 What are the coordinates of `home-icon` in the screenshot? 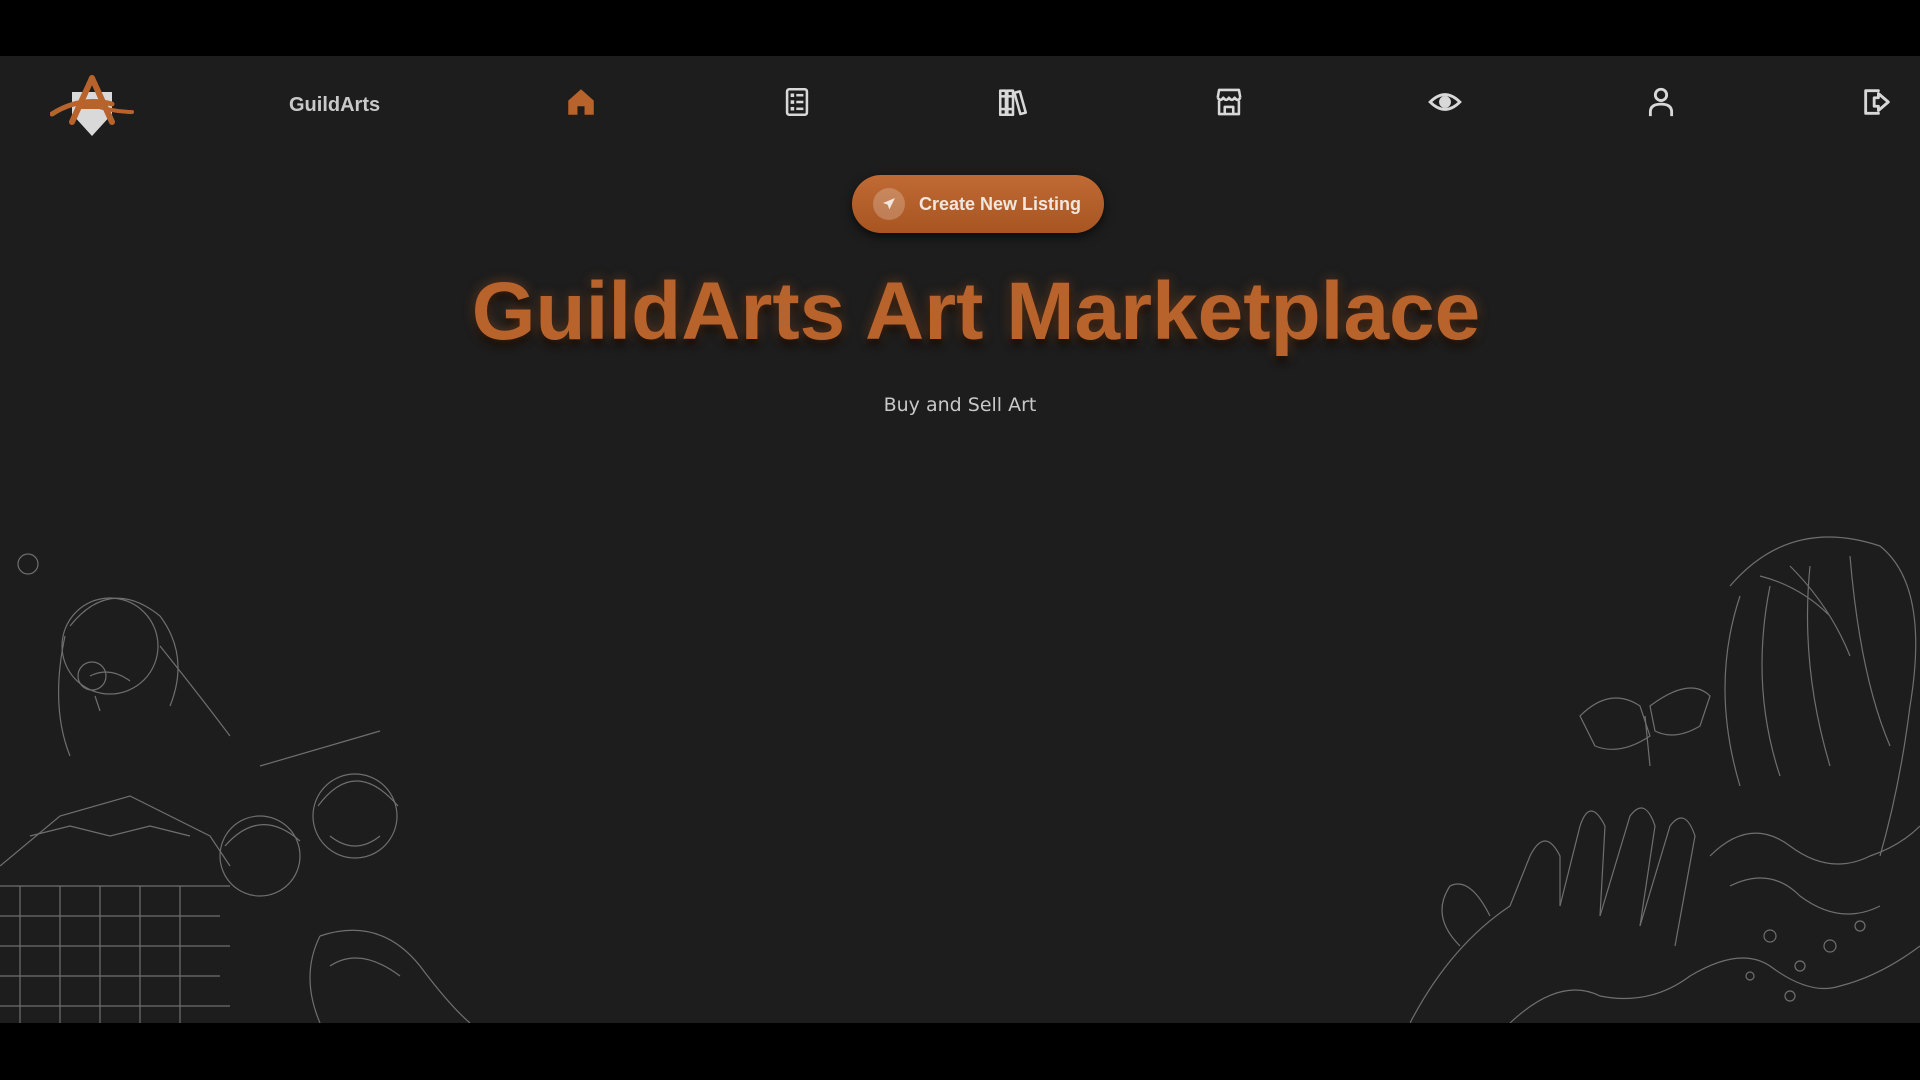 It's located at (581, 102).